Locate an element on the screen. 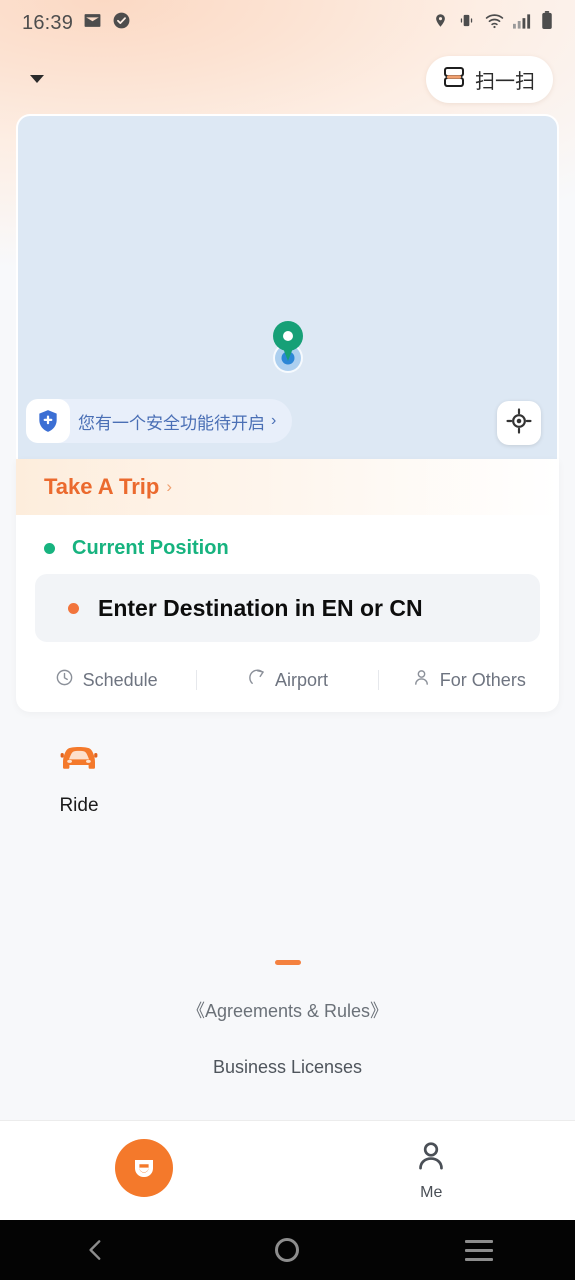 This screenshot has width=575, height=1280. footer-section: 《Agreements & Rules》 Business Licenses is located at coordinates (287, 1019).